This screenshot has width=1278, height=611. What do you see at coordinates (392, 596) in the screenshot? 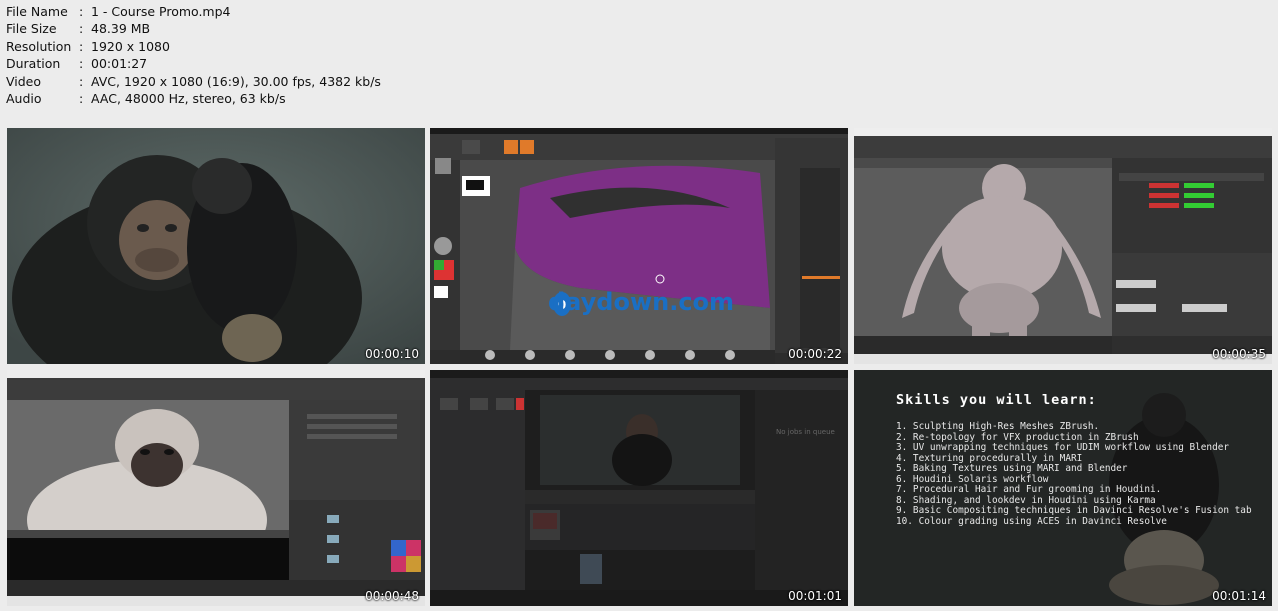
I see `timestamp: 00:00:48` at bounding box center [392, 596].